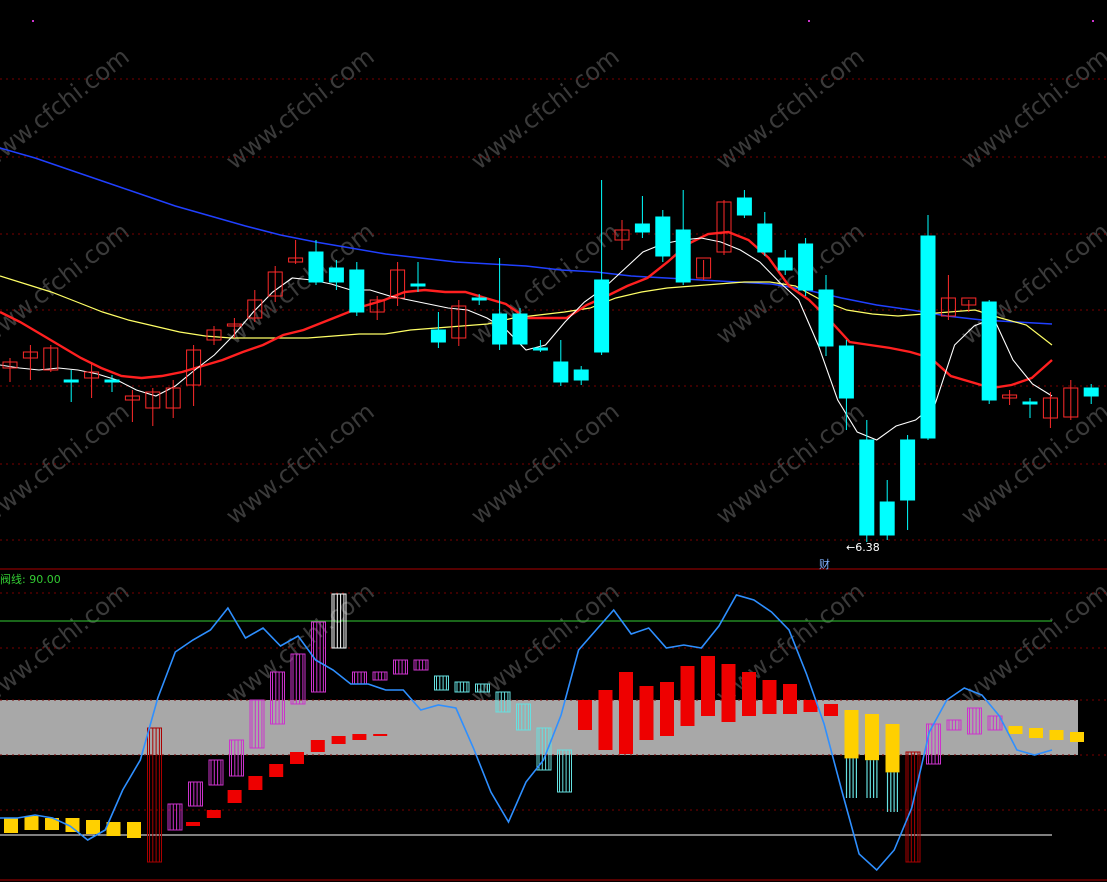 The image size is (1107, 882). Describe the element at coordinates (30, 579) in the screenshot. I see `threshold-label: 阀线: 90.00` at that location.